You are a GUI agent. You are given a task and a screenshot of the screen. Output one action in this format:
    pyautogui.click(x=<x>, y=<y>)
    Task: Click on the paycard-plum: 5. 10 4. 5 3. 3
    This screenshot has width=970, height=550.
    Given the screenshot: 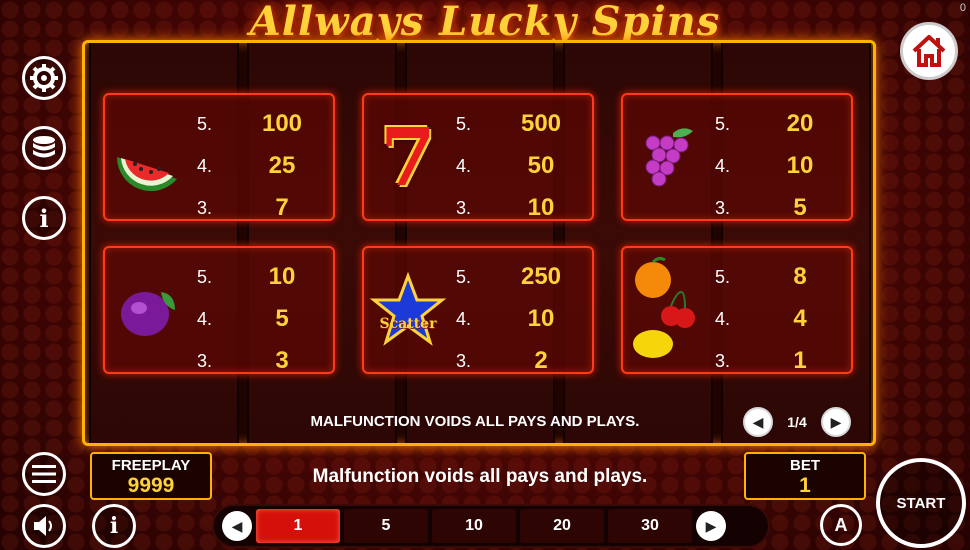 What is the action you would take?
    pyautogui.click(x=219, y=310)
    